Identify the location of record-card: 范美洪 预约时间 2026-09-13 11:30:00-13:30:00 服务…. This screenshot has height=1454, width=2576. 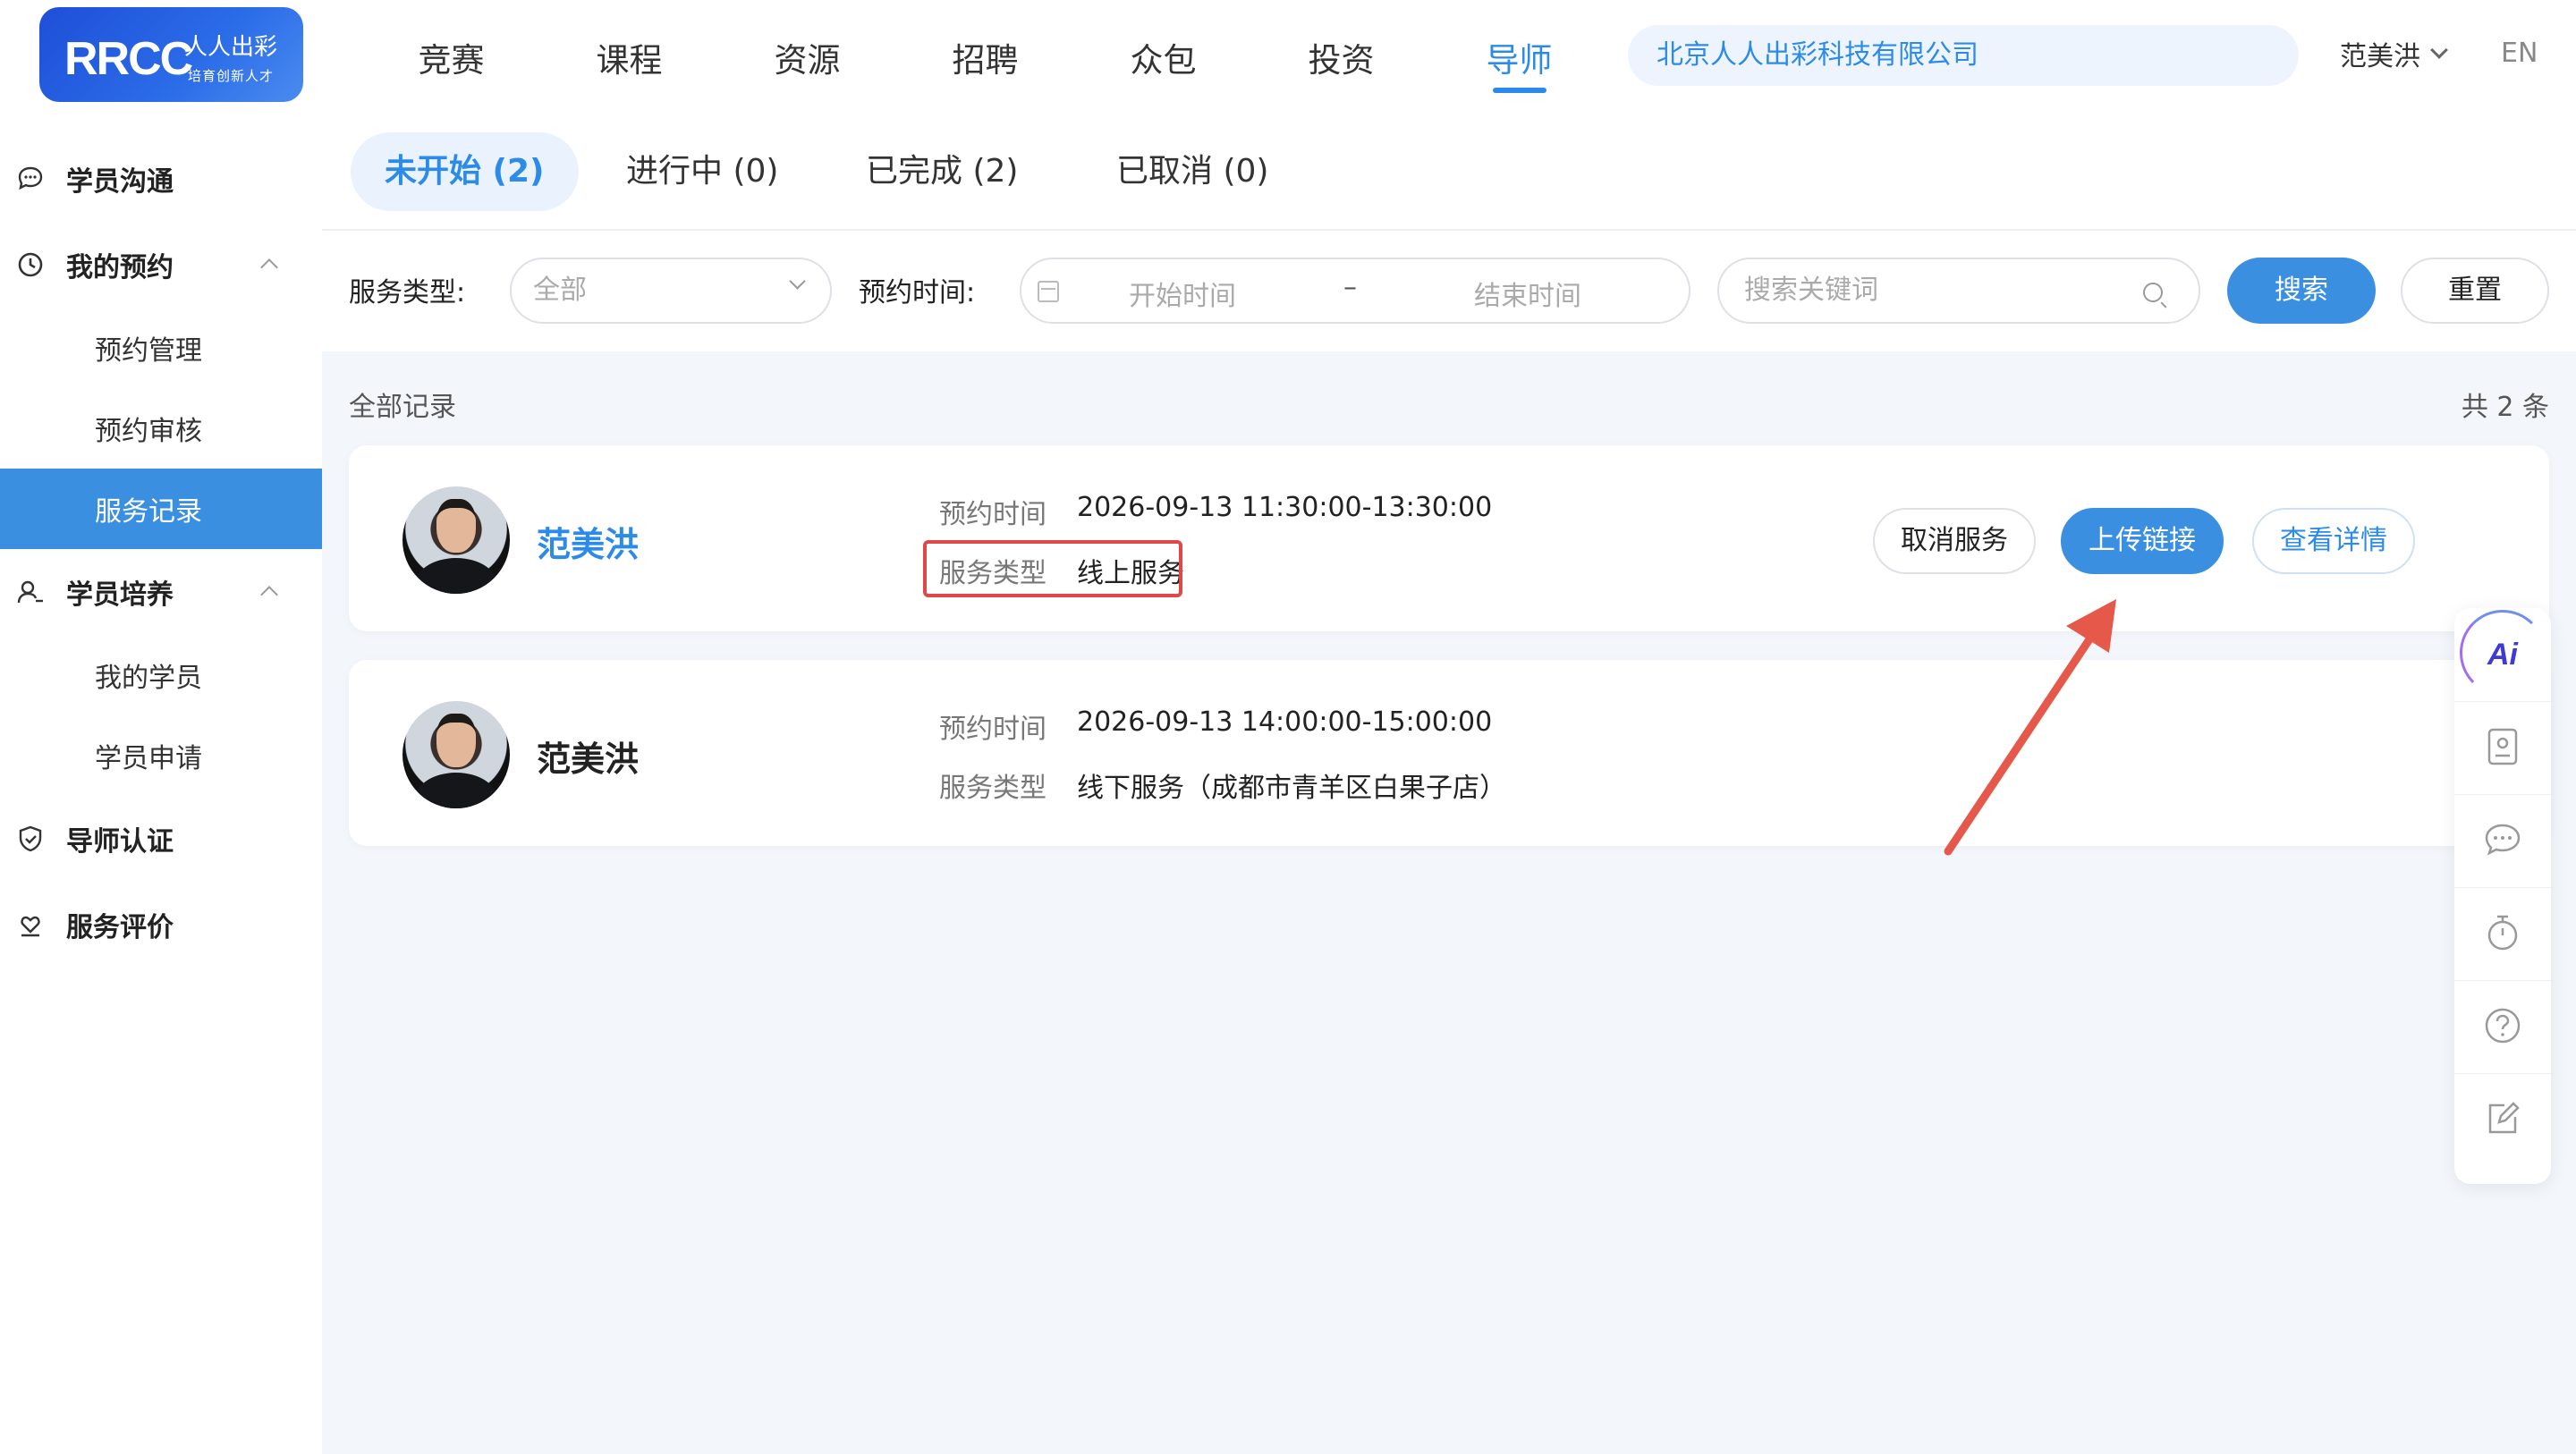
(1449, 538).